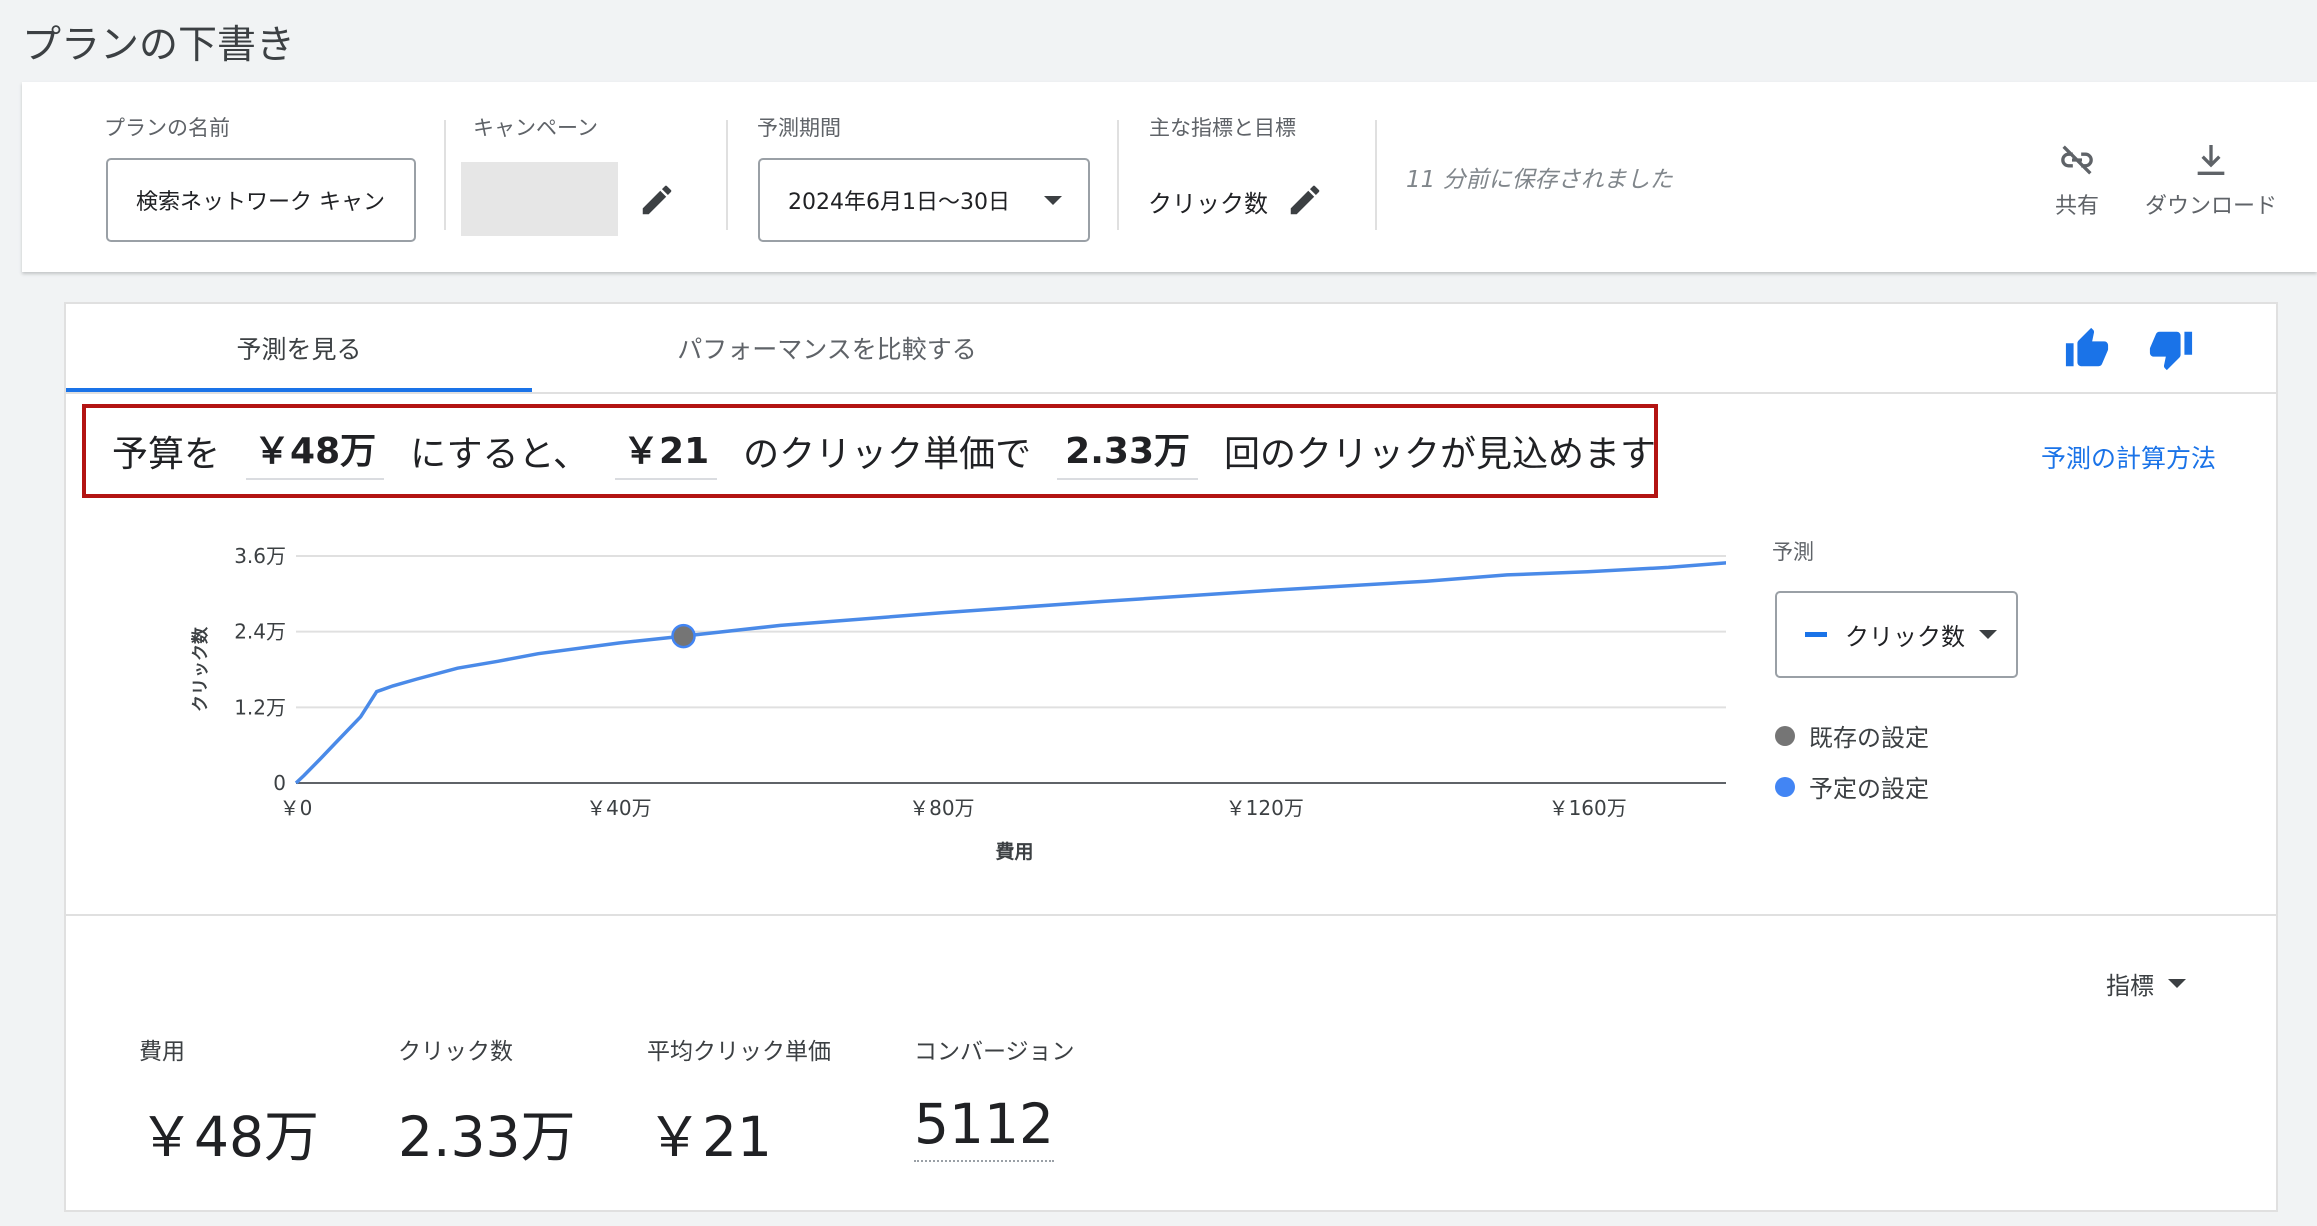 This screenshot has width=2317, height=1226. Describe the element at coordinates (1305, 200) in the screenshot. I see `edit-metrics-icon` at that location.